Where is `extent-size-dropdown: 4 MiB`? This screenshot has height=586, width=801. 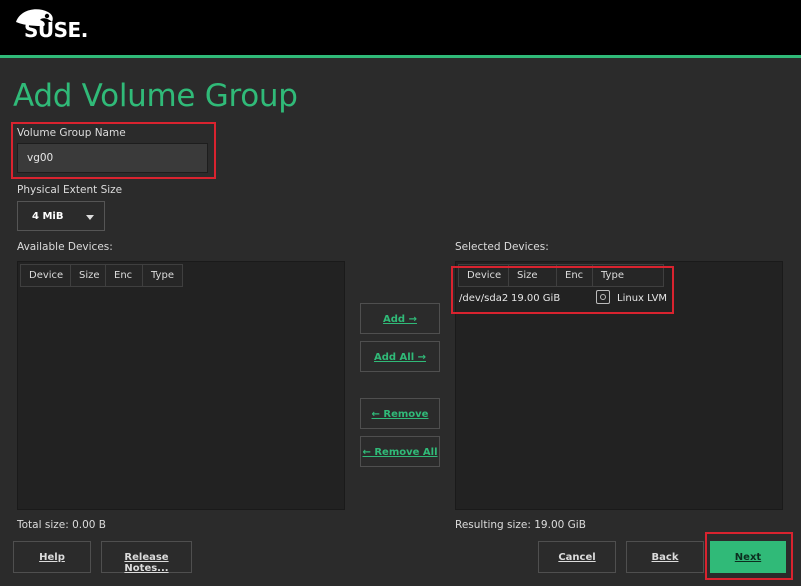
extent-size-dropdown: 4 MiB is located at coordinates (61, 216).